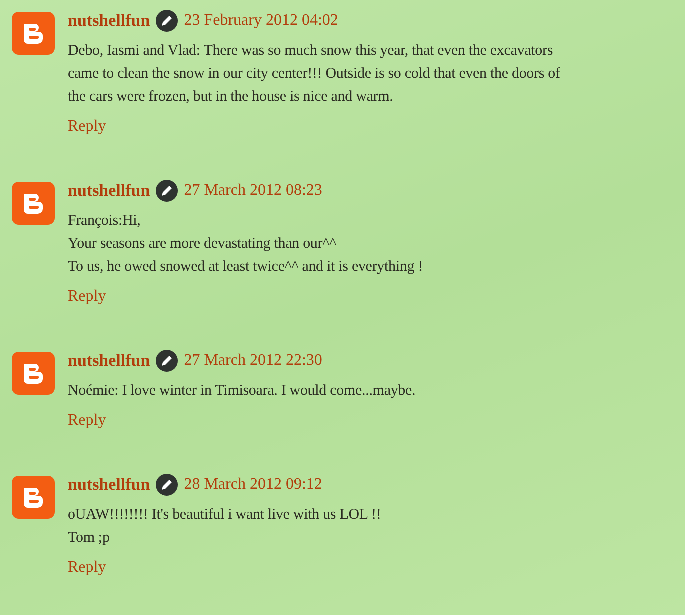 Image resolution: width=685 pixels, height=615 pixels. What do you see at coordinates (225, 515) in the screenshot?
I see `comment-text: oUAW!!!!!!!! It's beautiful i want live with us LOL !!` at bounding box center [225, 515].